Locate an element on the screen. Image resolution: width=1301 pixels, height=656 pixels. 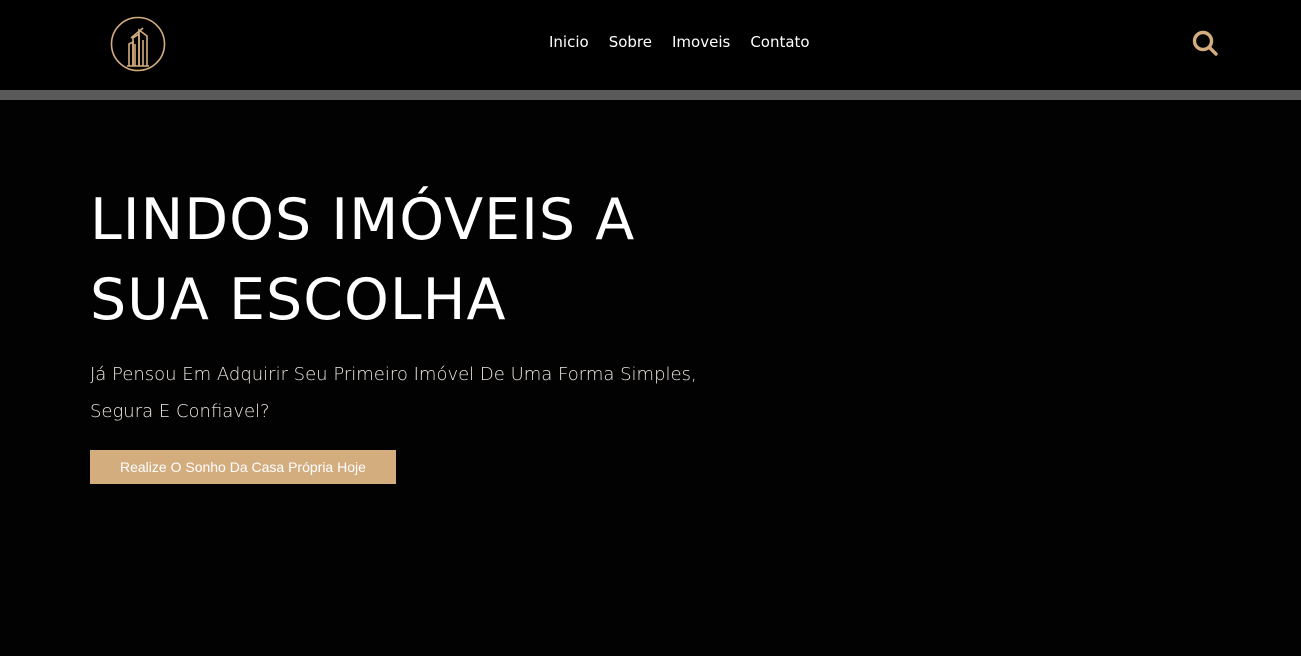
site-header: Inicio Sobre Imoveis Contato is located at coordinates (650, 45).